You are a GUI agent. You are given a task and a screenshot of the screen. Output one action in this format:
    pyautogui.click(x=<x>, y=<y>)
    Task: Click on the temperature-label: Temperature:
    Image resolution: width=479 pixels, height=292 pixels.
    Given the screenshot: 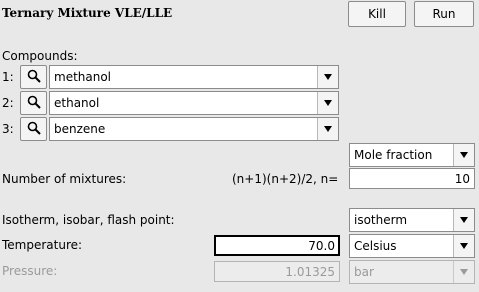 What is the action you would take?
    pyautogui.click(x=42, y=245)
    